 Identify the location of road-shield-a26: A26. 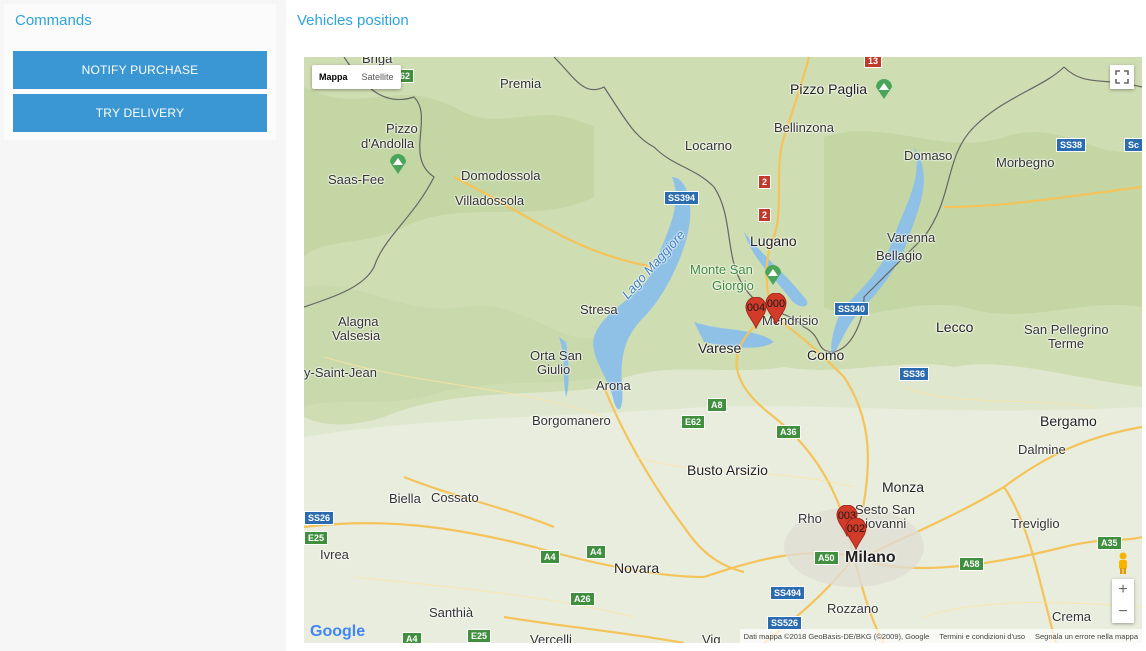
(582, 599).